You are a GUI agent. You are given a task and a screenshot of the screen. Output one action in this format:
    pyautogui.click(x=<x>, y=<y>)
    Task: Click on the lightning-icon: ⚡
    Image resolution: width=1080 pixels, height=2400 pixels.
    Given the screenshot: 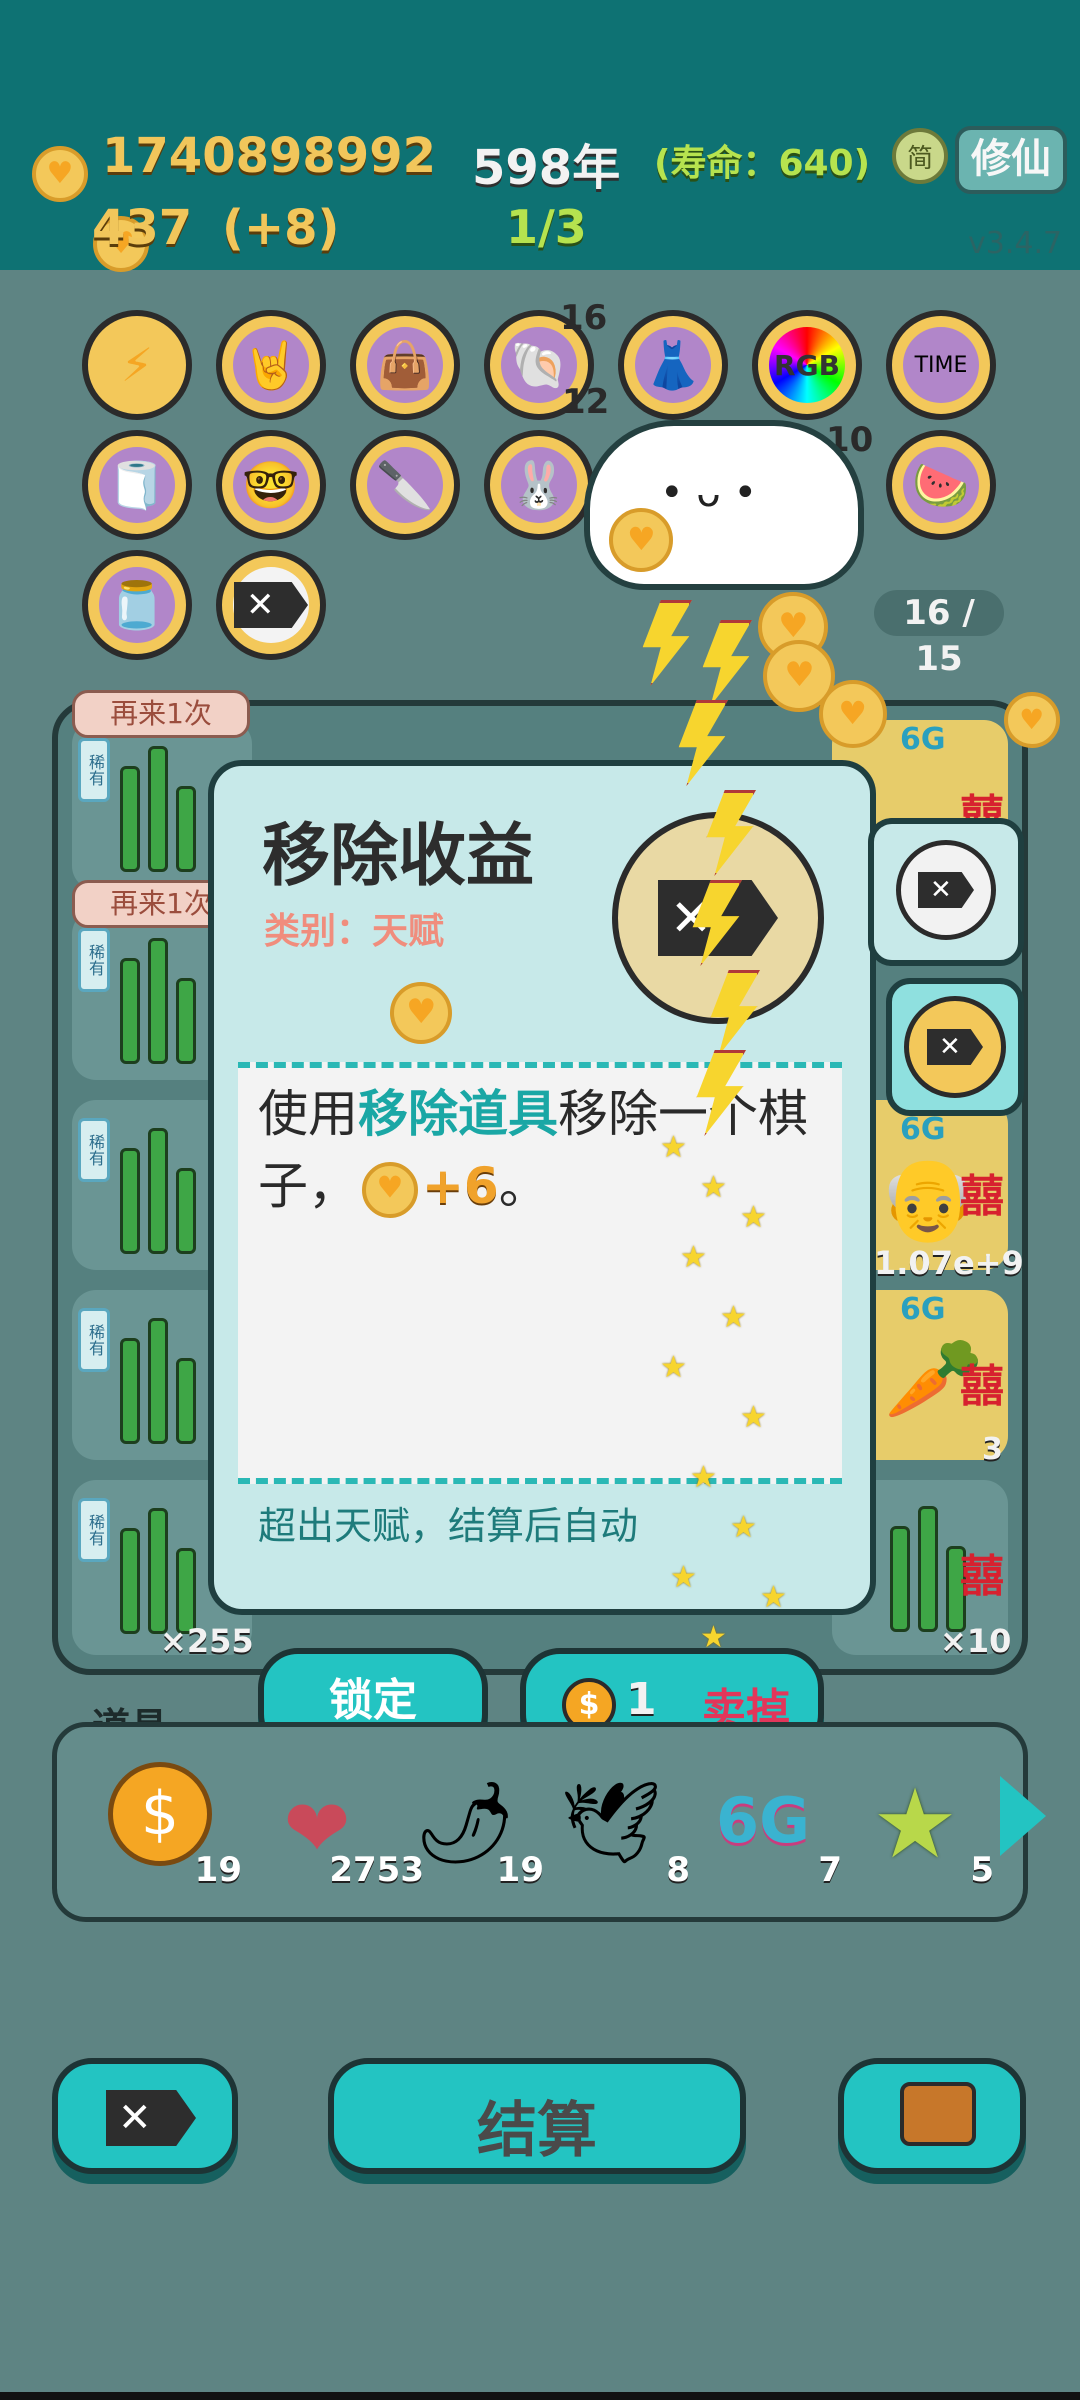 What is the action you would take?
    pyautogui.click(x=137, y=365)
    